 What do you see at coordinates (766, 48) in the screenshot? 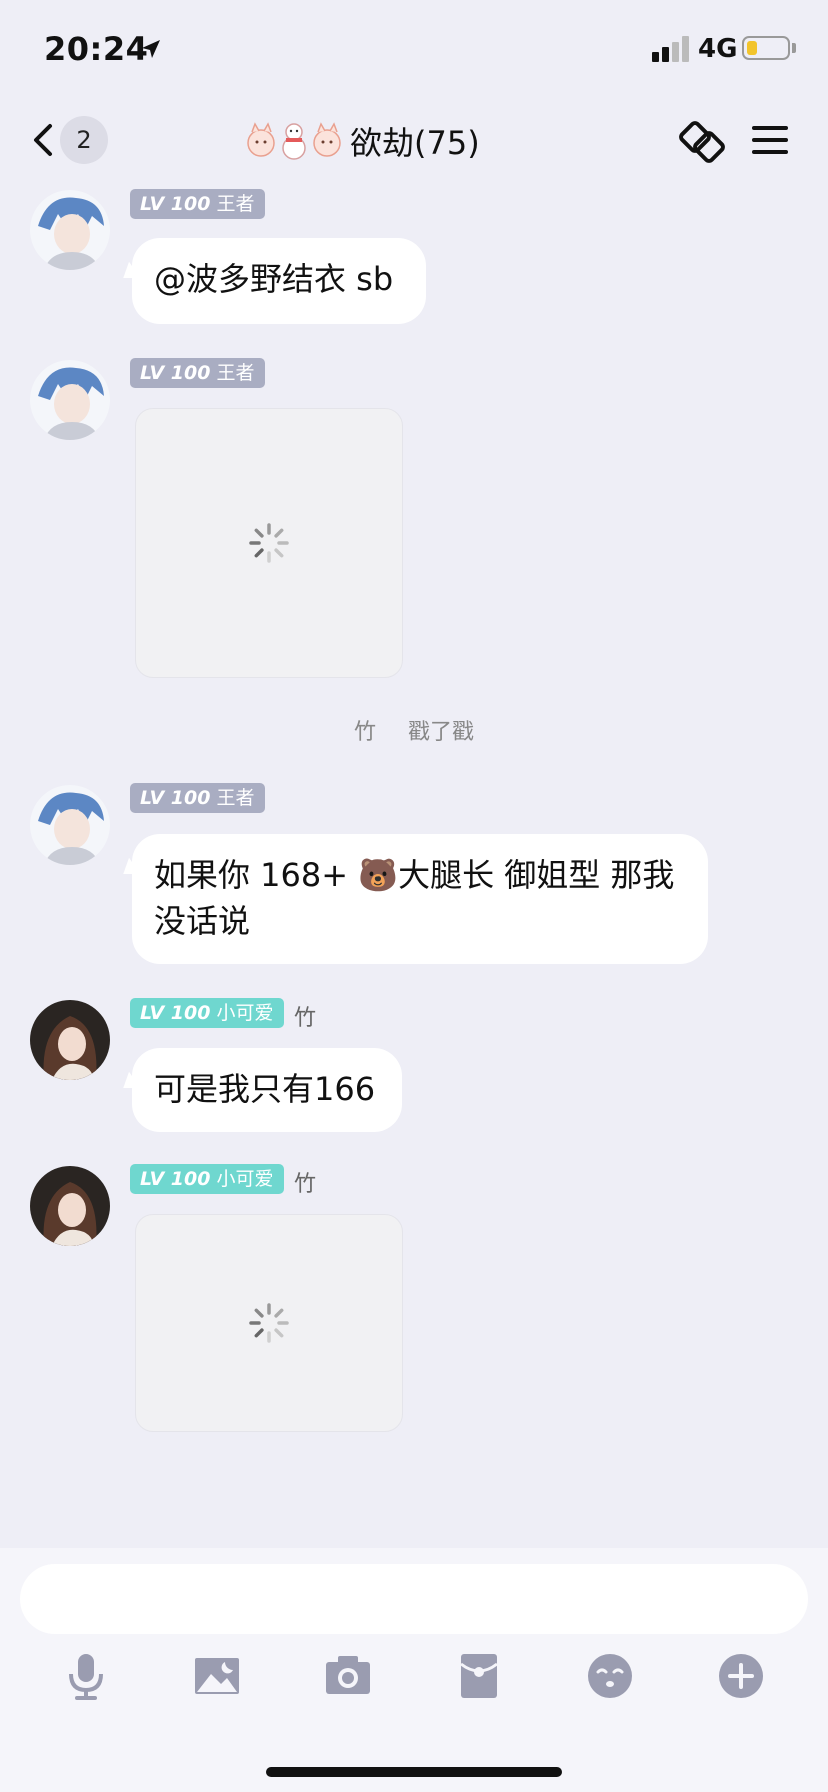
I see `battery-icon` at bounding box center [766, 48].